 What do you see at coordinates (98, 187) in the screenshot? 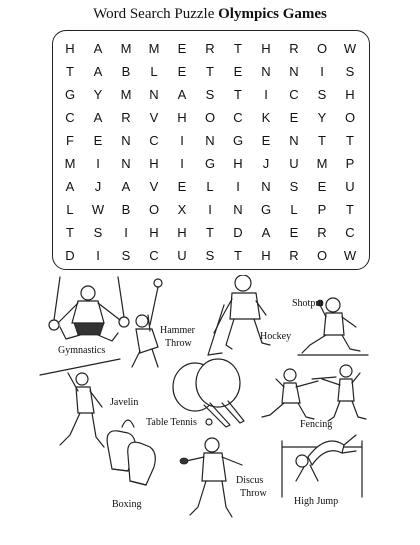
I see `grid-letter: J` at bounding box center [98, 187].